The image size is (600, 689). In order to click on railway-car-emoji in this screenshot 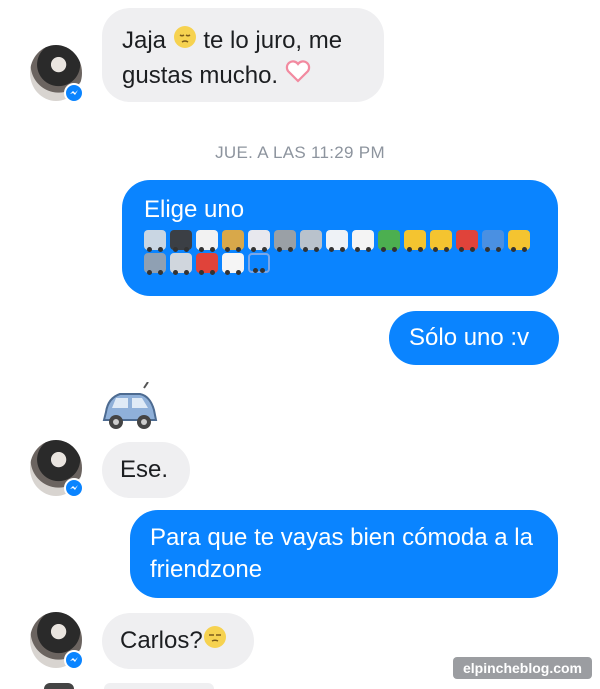, I will do `click(311, 241)`.